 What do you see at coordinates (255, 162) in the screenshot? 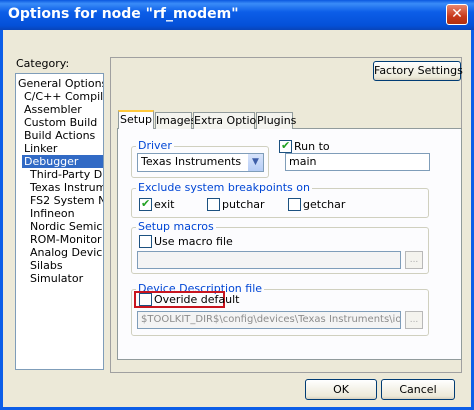
I see `chevron-down-icon: ▼` at bounding box center [255, 162].